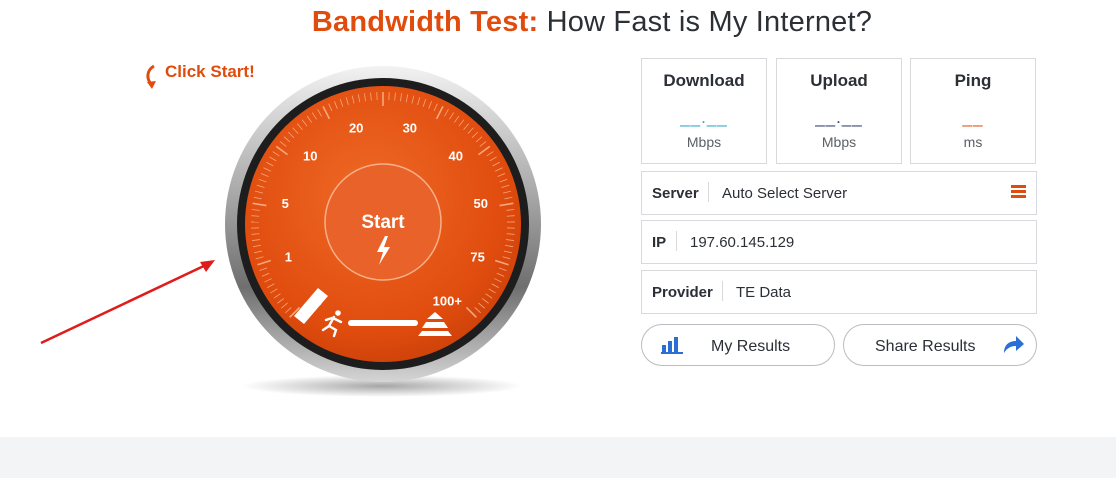 The width and height of the screenshot is (1116, 478). I want to click on share-results-button: Share Results, so click(940, 345).